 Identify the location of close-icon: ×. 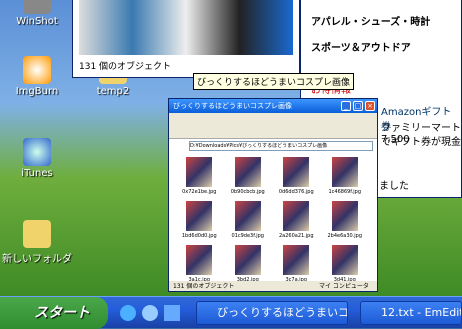
(370, 106).